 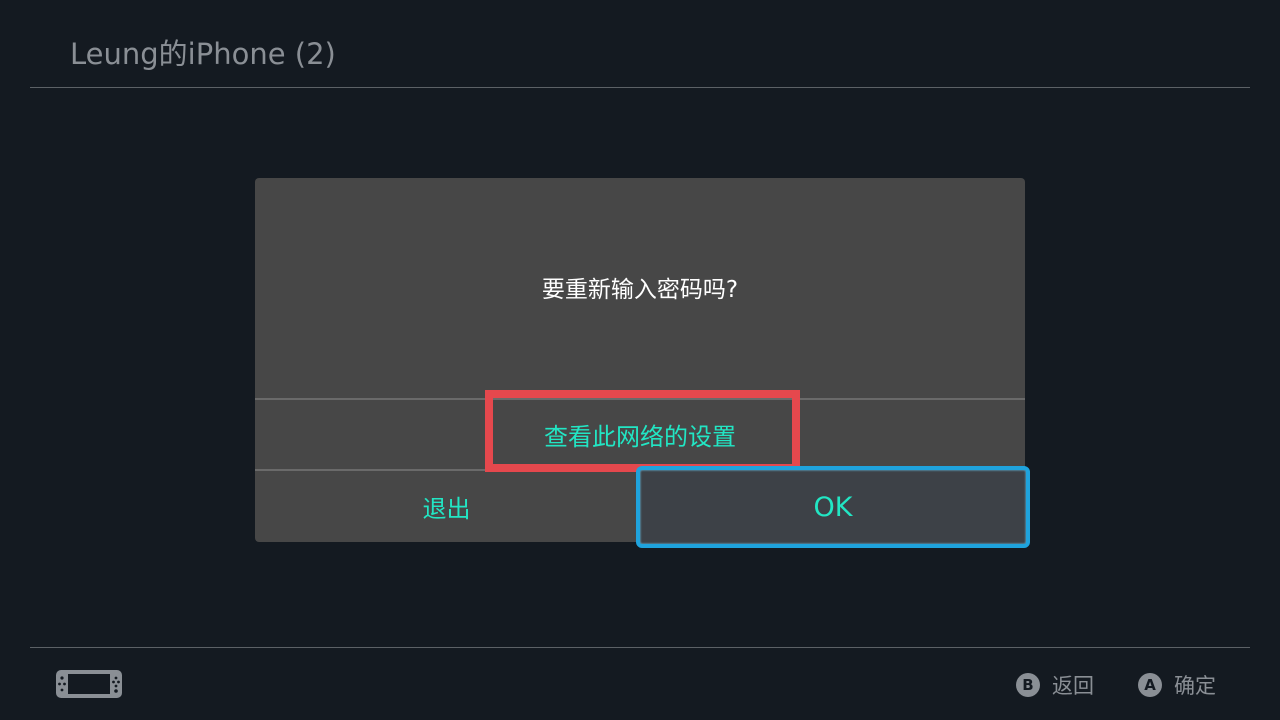 I want to click on a-button-icon: A, so click(x=1150, y=685).